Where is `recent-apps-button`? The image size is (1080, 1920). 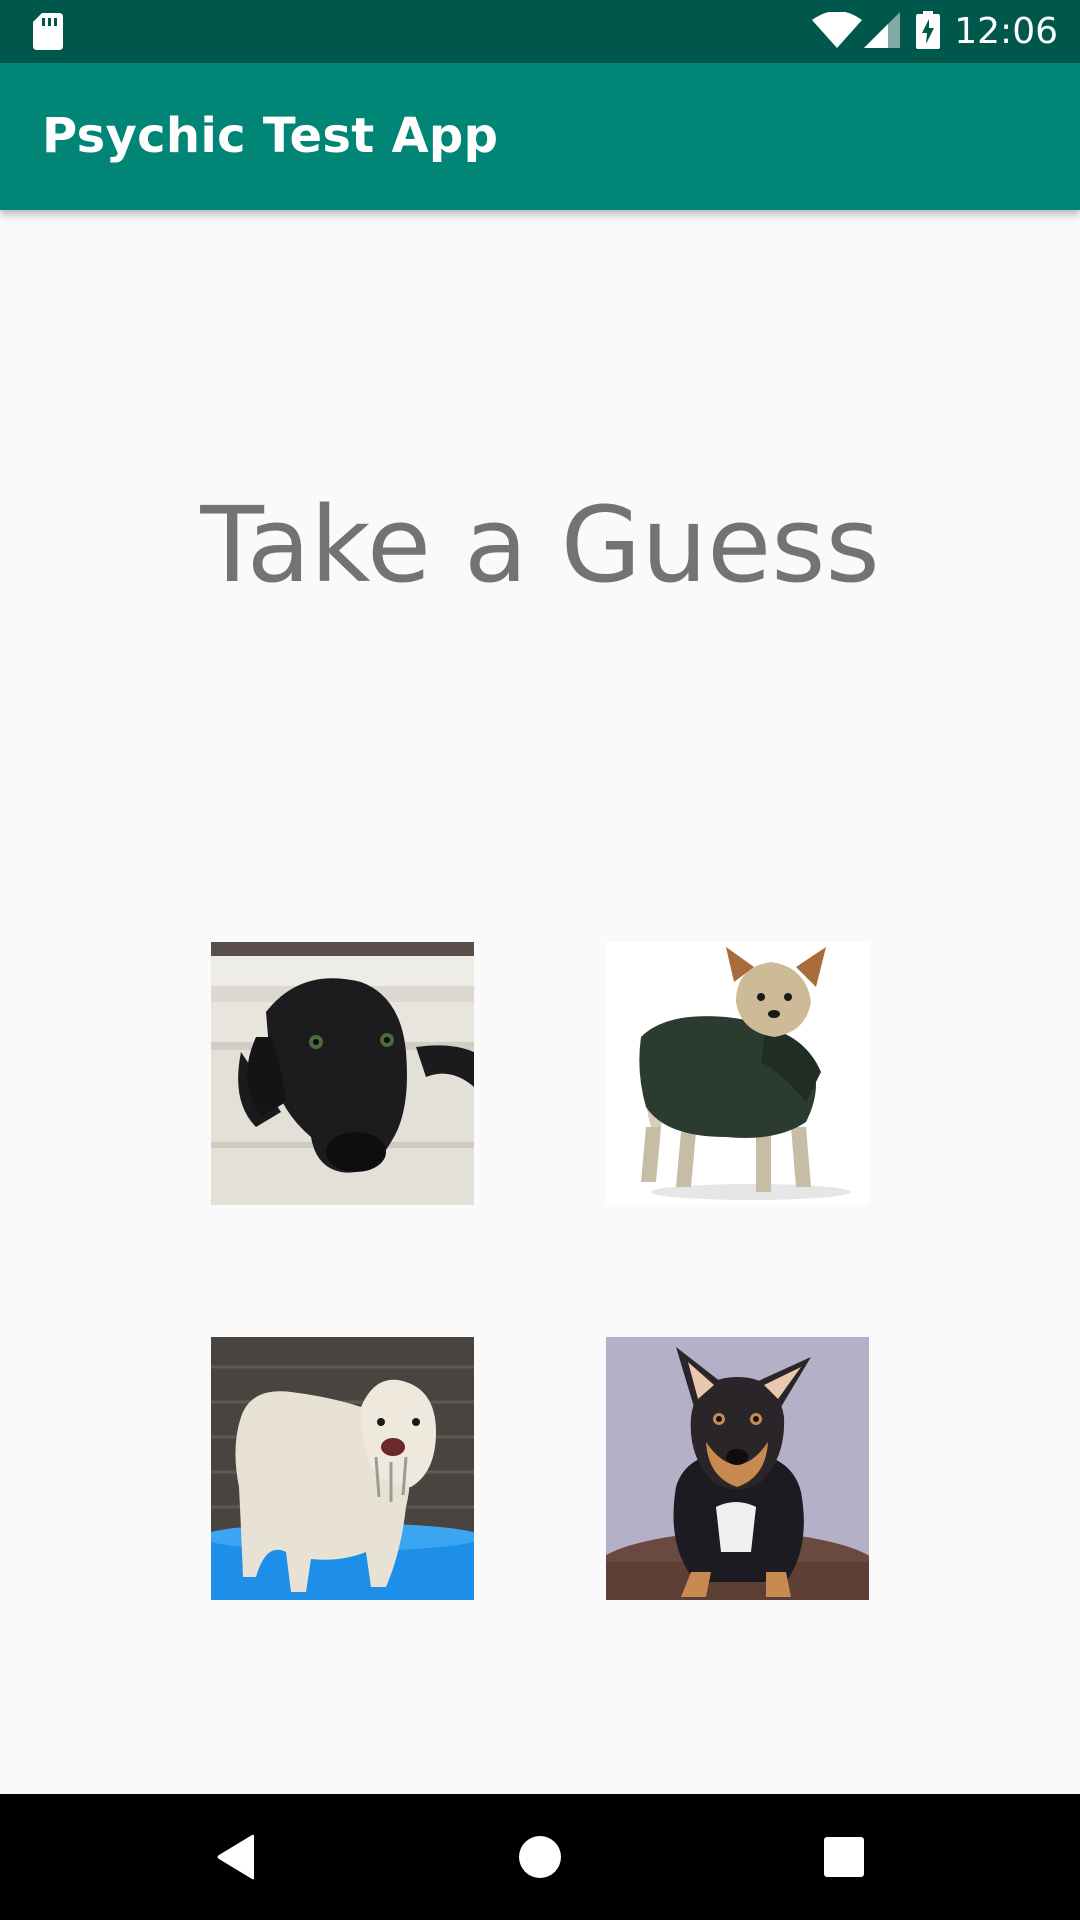 recent-apps-button is located at coordinates (844, 1857).